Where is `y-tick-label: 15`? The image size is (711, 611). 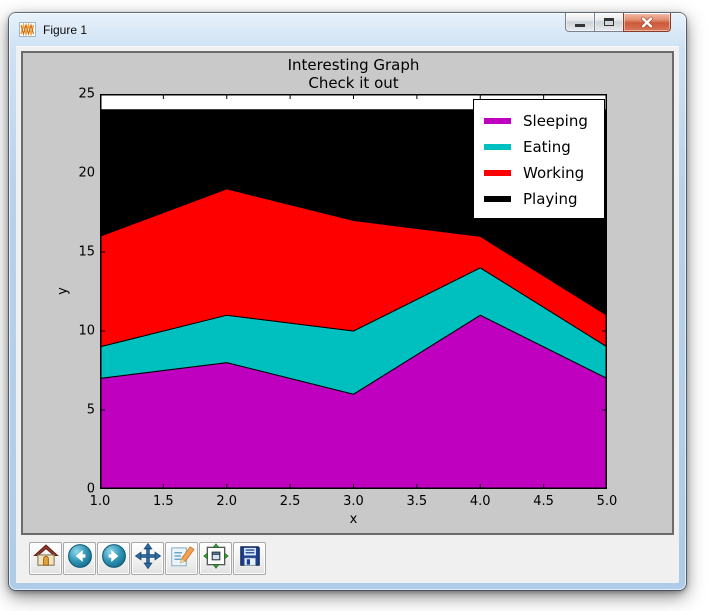
y-tick-label: 15 is located at coordinates (86, 252).